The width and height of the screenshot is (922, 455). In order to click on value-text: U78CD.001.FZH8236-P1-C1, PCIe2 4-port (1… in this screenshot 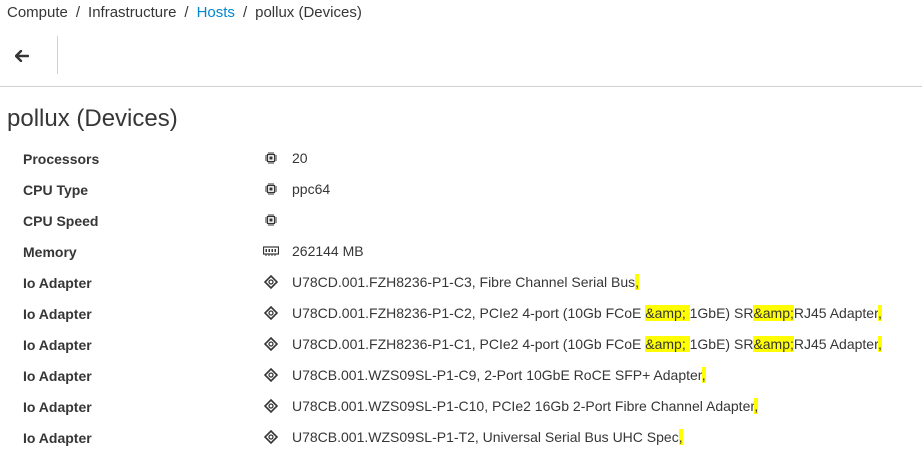, I will do `click(469, 344)`.